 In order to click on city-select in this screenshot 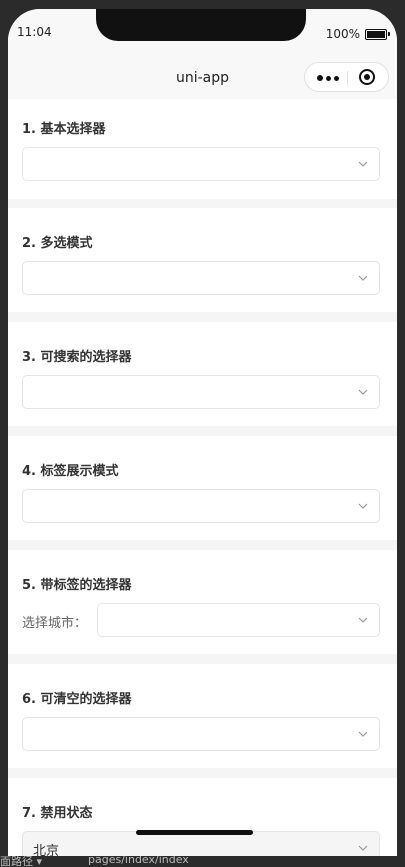, I will do `click(238, 620)`.